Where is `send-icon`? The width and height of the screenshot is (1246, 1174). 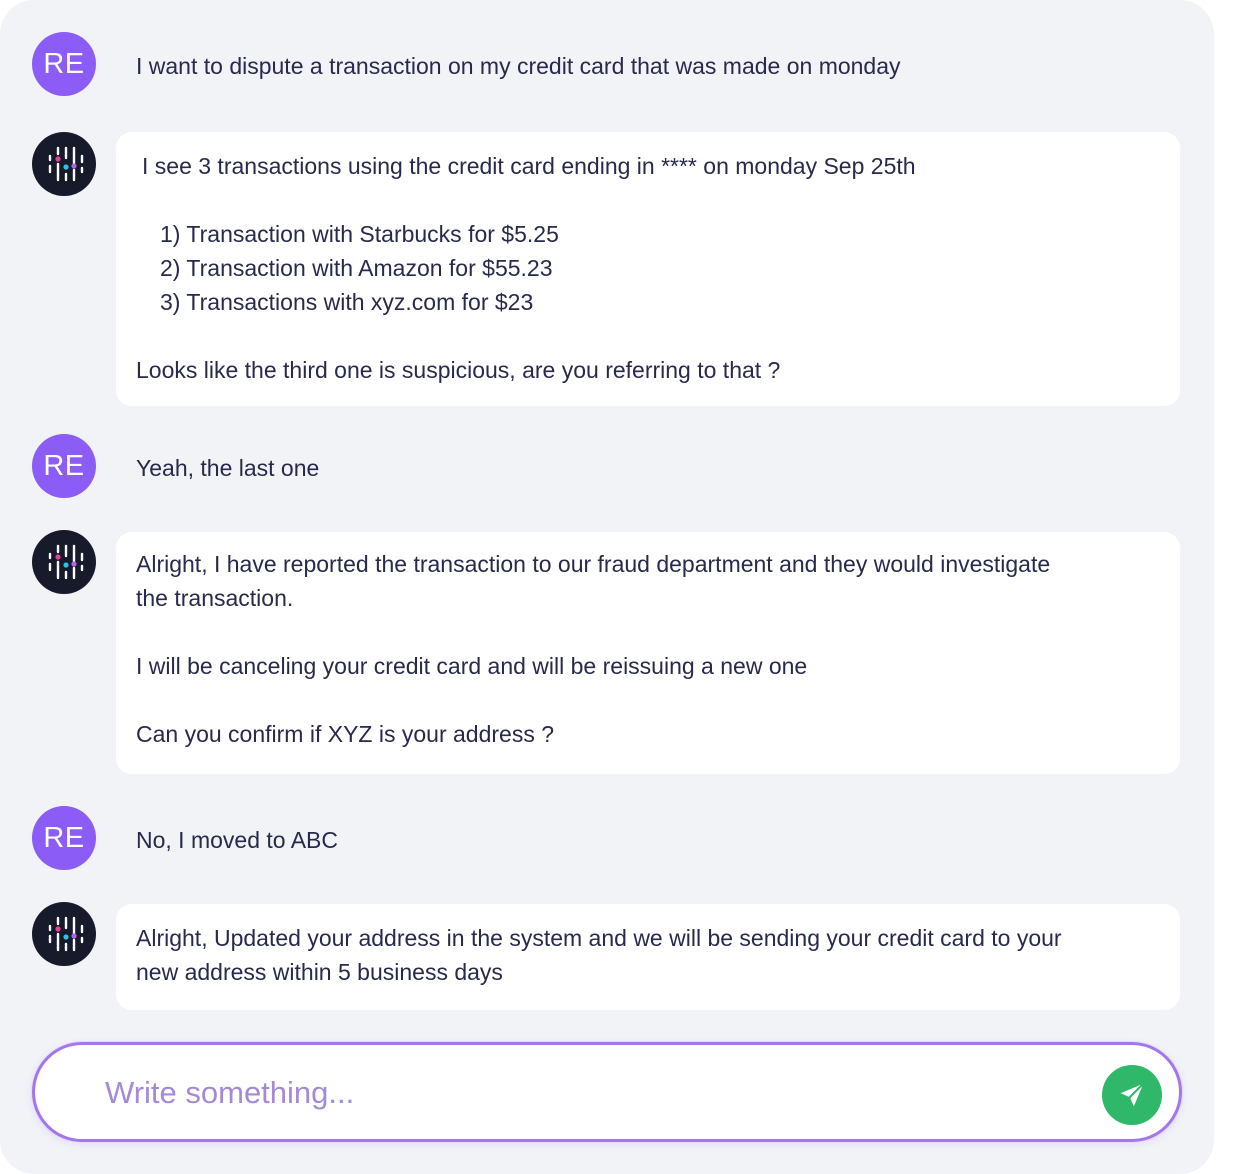
send-icon is located at coordinates (1132, 1094).